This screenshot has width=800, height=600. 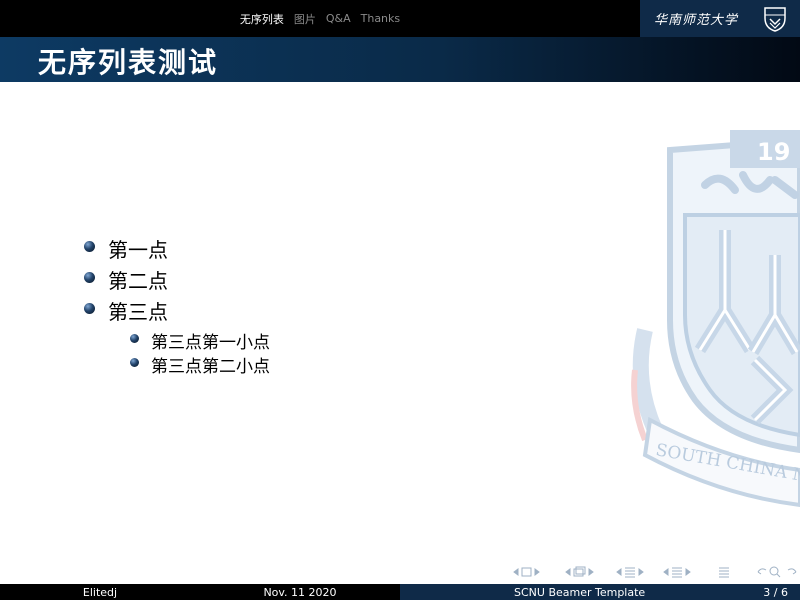 I want to click on footer-author-text: Elitedj, so click(x=100, y=592).